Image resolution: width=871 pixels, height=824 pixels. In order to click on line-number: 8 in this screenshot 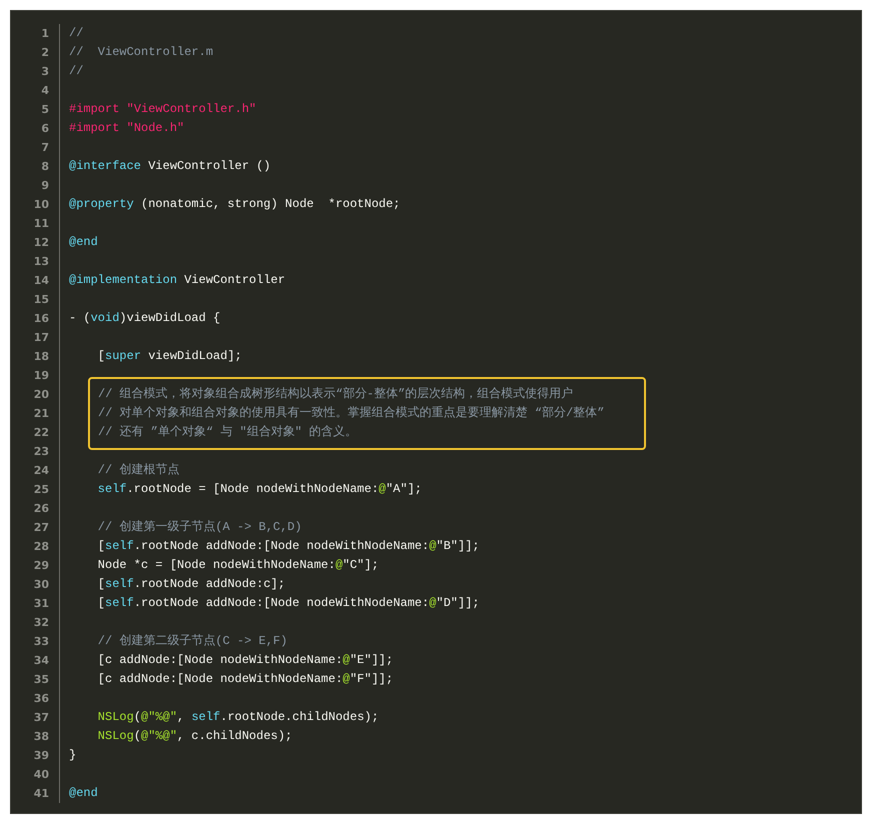, I will do `click(45, 167)`.